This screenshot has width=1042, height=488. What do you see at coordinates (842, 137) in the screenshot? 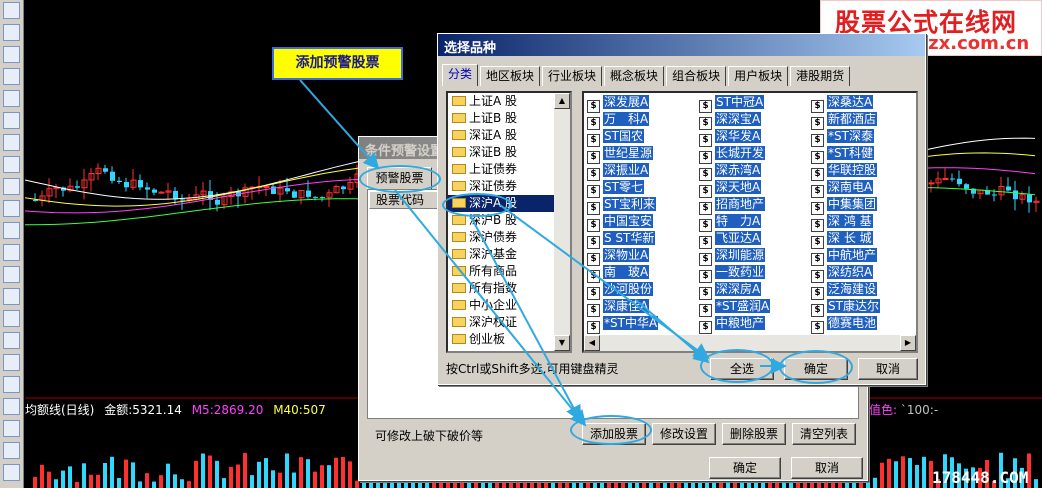
I see `stock-item: $ *ST深泰` at bounding box center [842, 137].